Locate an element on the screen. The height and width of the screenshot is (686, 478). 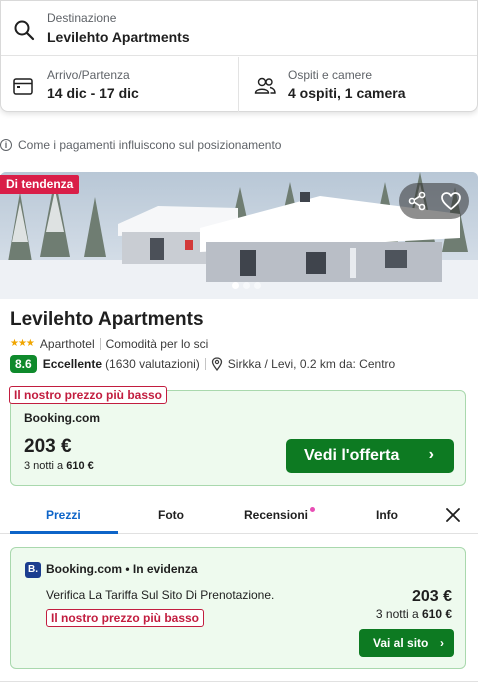
carousel-dots is located at coordinates (246, 285).